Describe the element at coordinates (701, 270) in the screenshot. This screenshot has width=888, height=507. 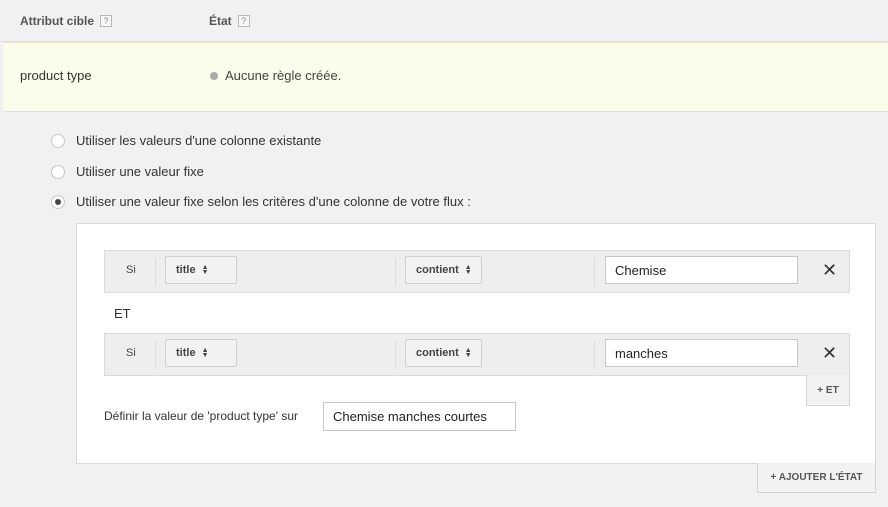
I see `condition-value-input: Chemise` at that location.